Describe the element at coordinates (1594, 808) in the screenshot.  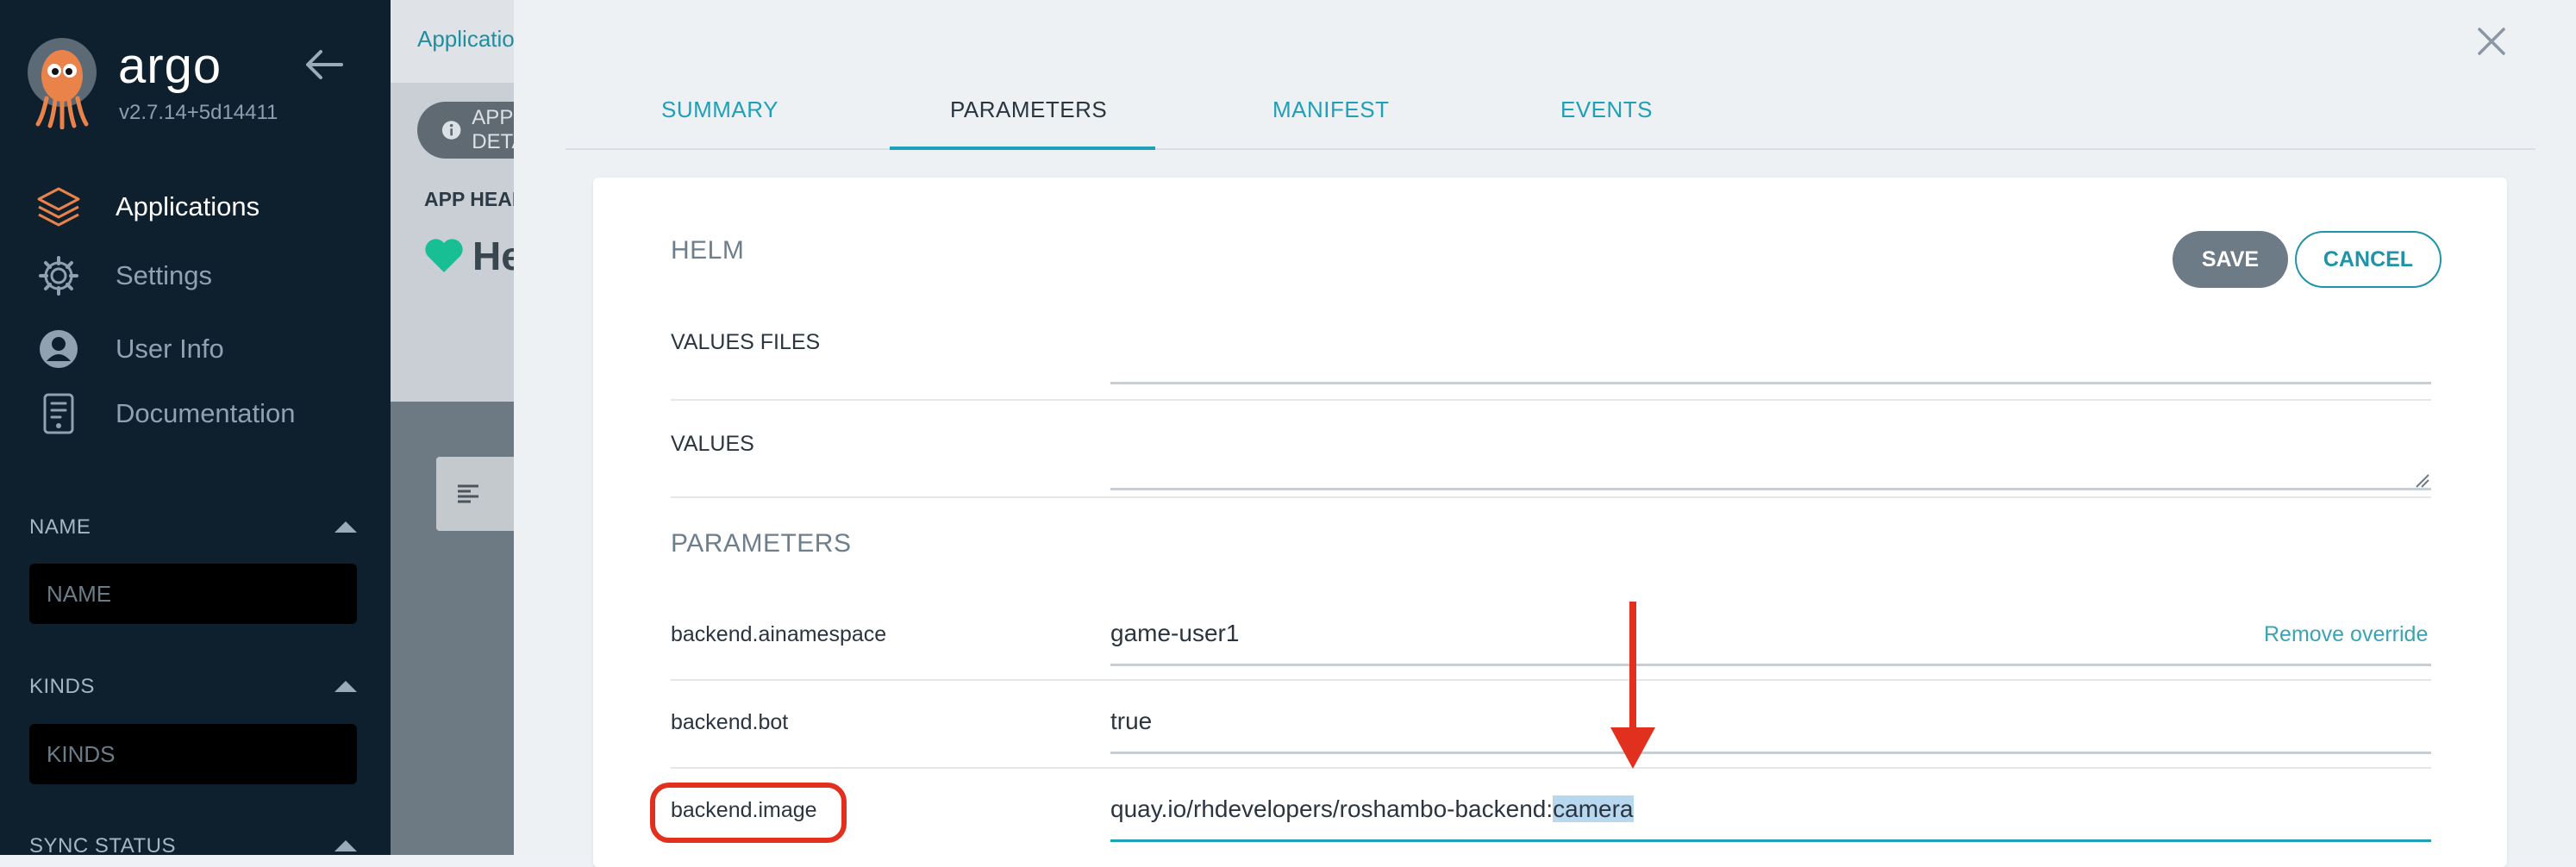
I see `selected-text: camera` at that location.